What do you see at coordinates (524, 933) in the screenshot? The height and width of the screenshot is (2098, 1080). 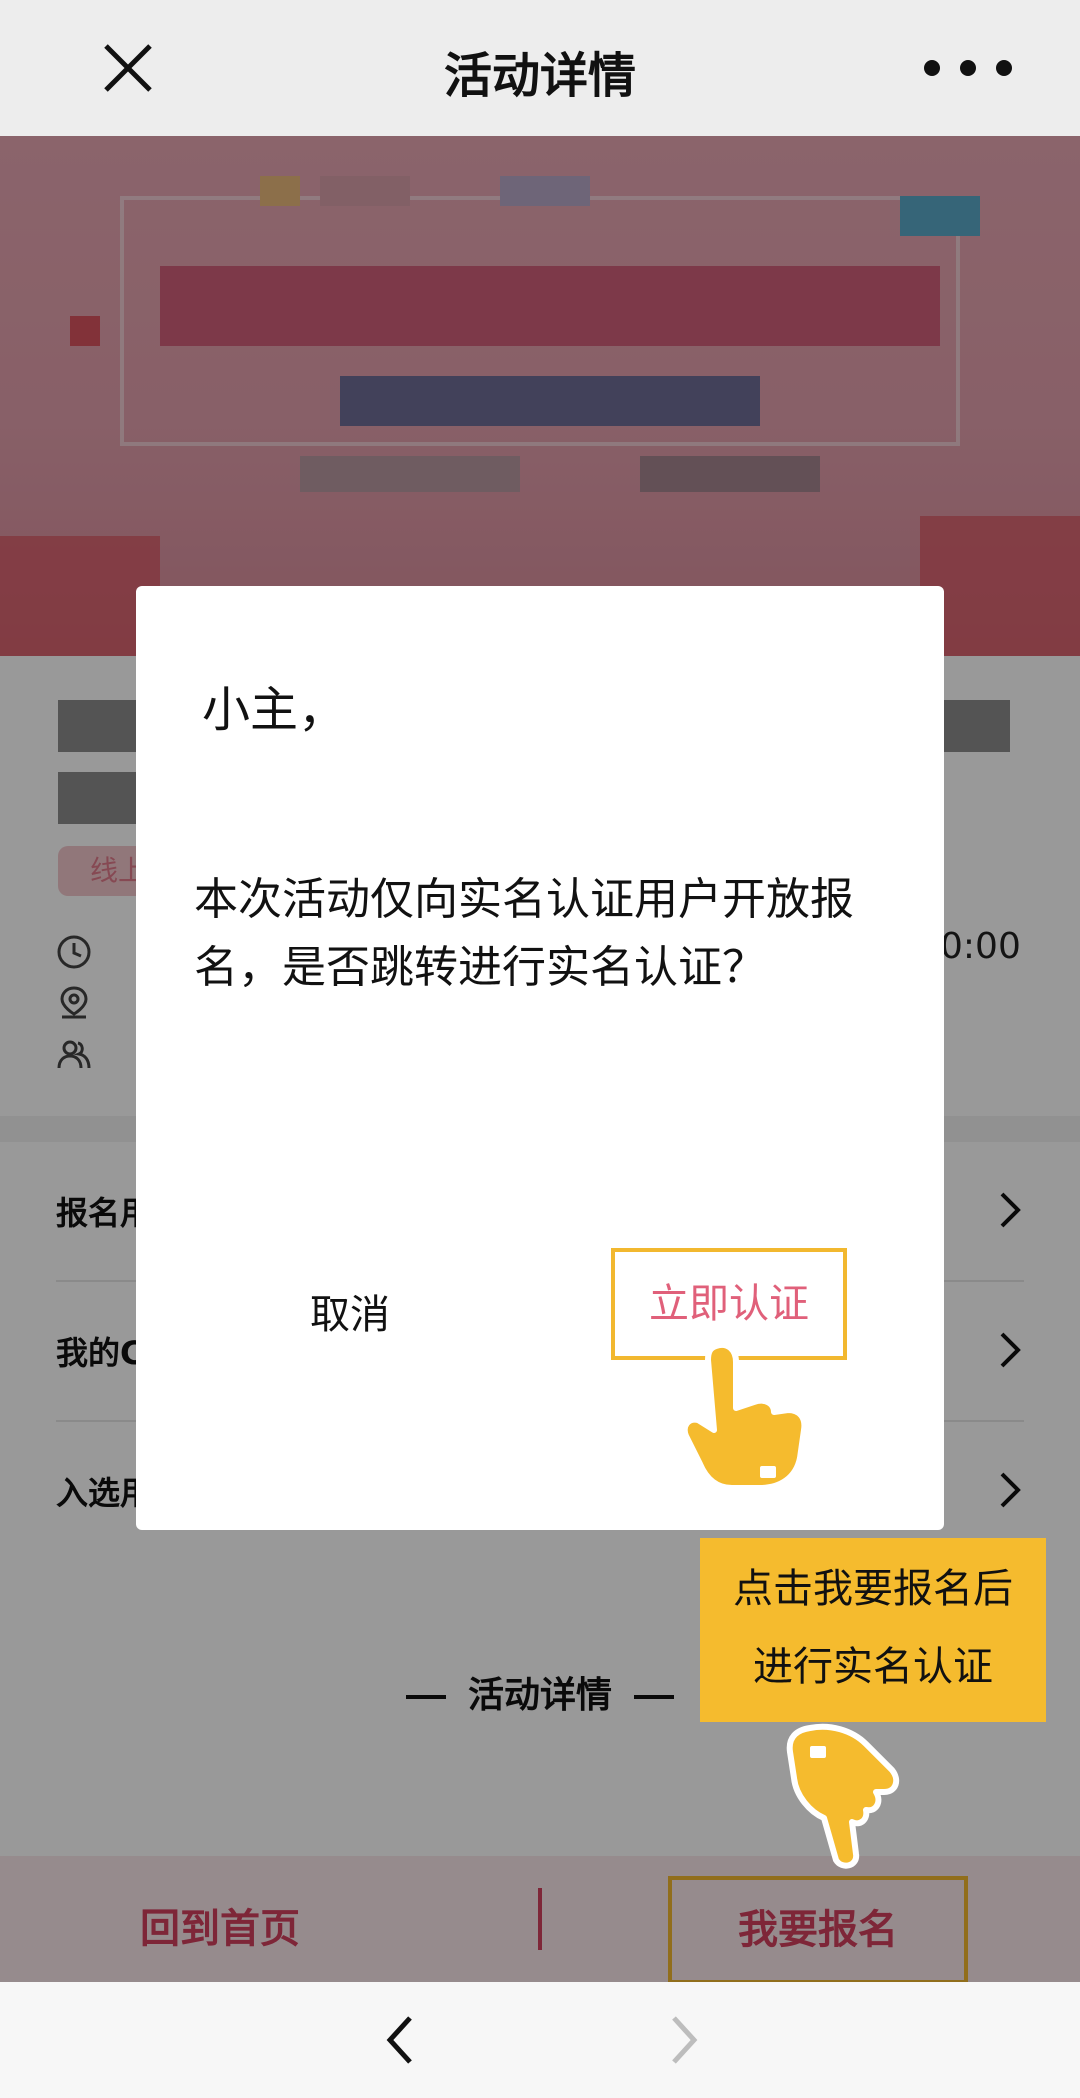 I see `dialog-message: 本次活动仅向实名认证用户开放报名，是否跳转进行实名认证？` at bounding box center [524, 933].